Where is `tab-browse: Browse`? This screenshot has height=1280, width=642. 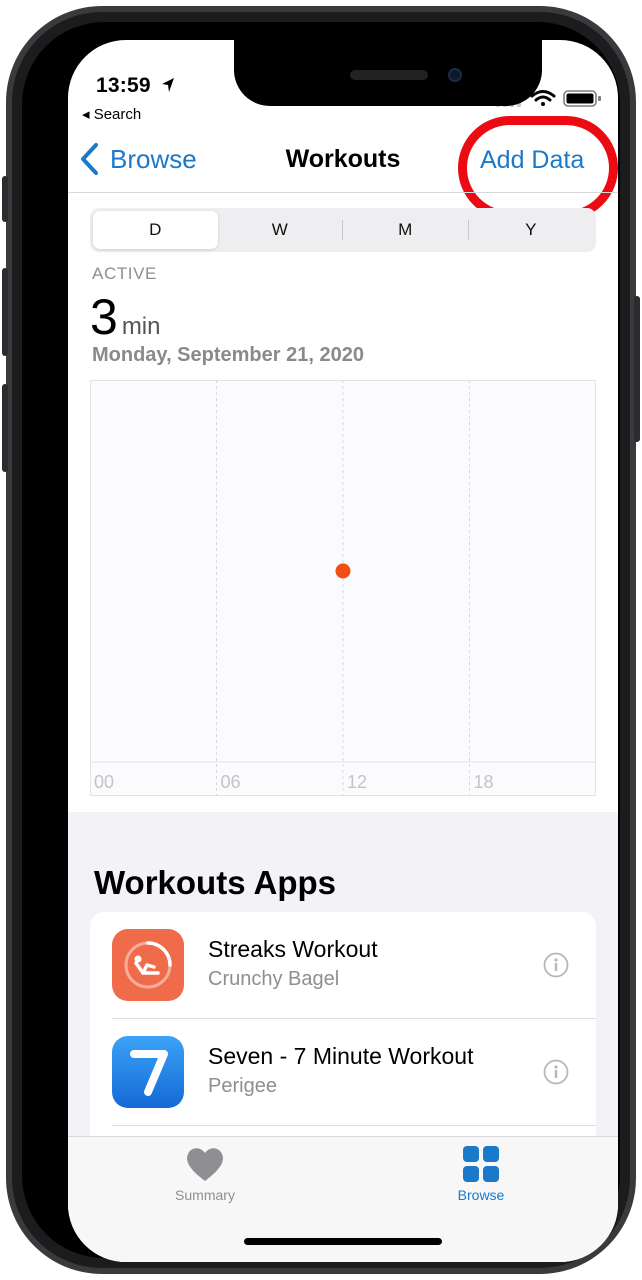
tab-browse: Browse is located at coordinates (481, 1174).